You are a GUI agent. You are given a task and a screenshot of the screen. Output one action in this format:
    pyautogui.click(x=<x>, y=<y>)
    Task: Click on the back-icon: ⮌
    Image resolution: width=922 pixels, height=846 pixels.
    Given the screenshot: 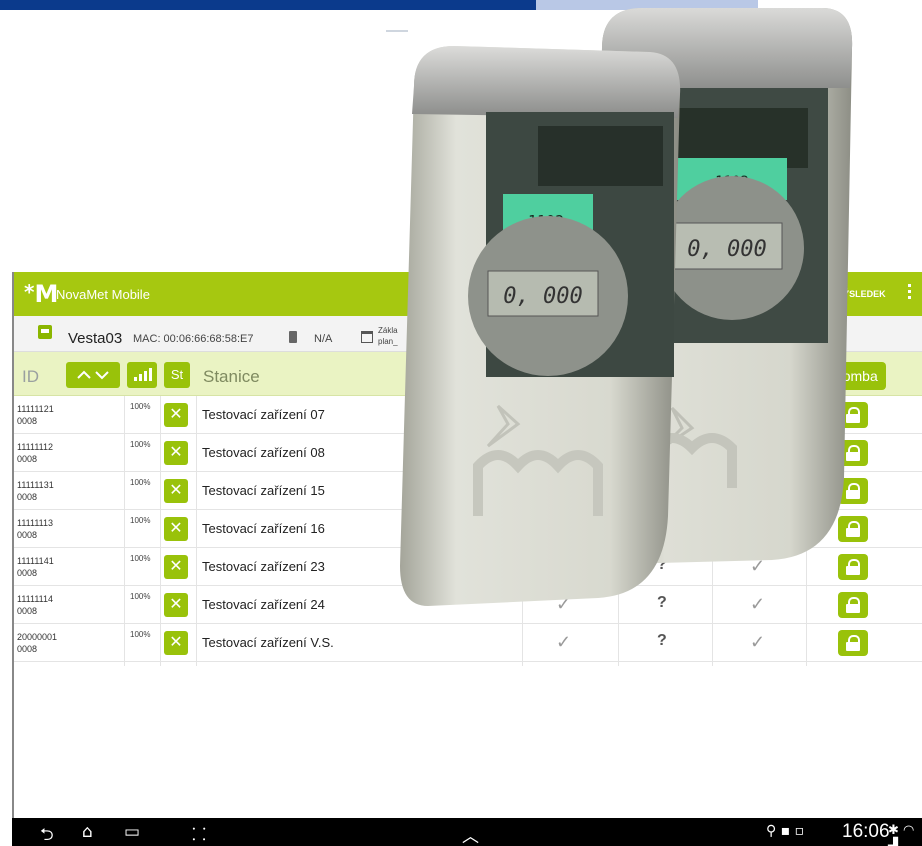 What is the action you would take?
    pyautogui.click(x=47, y=834)
    